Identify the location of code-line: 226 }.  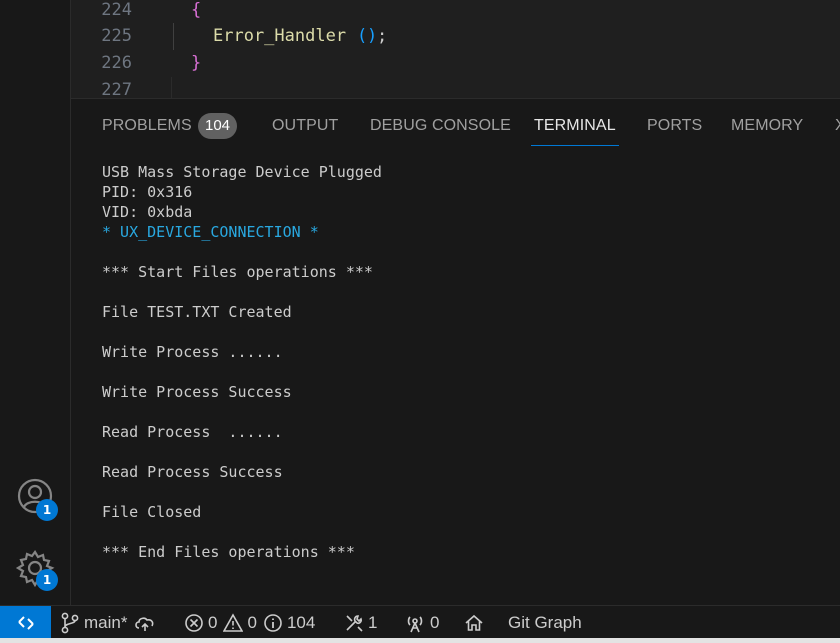
(455, 63).